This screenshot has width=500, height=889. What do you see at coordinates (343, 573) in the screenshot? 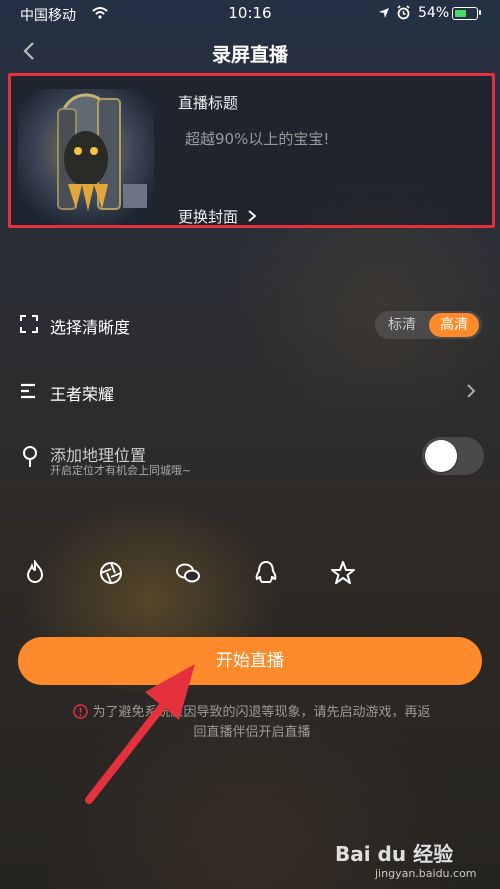
I see `star-icon` at bounding box center [343, 573].